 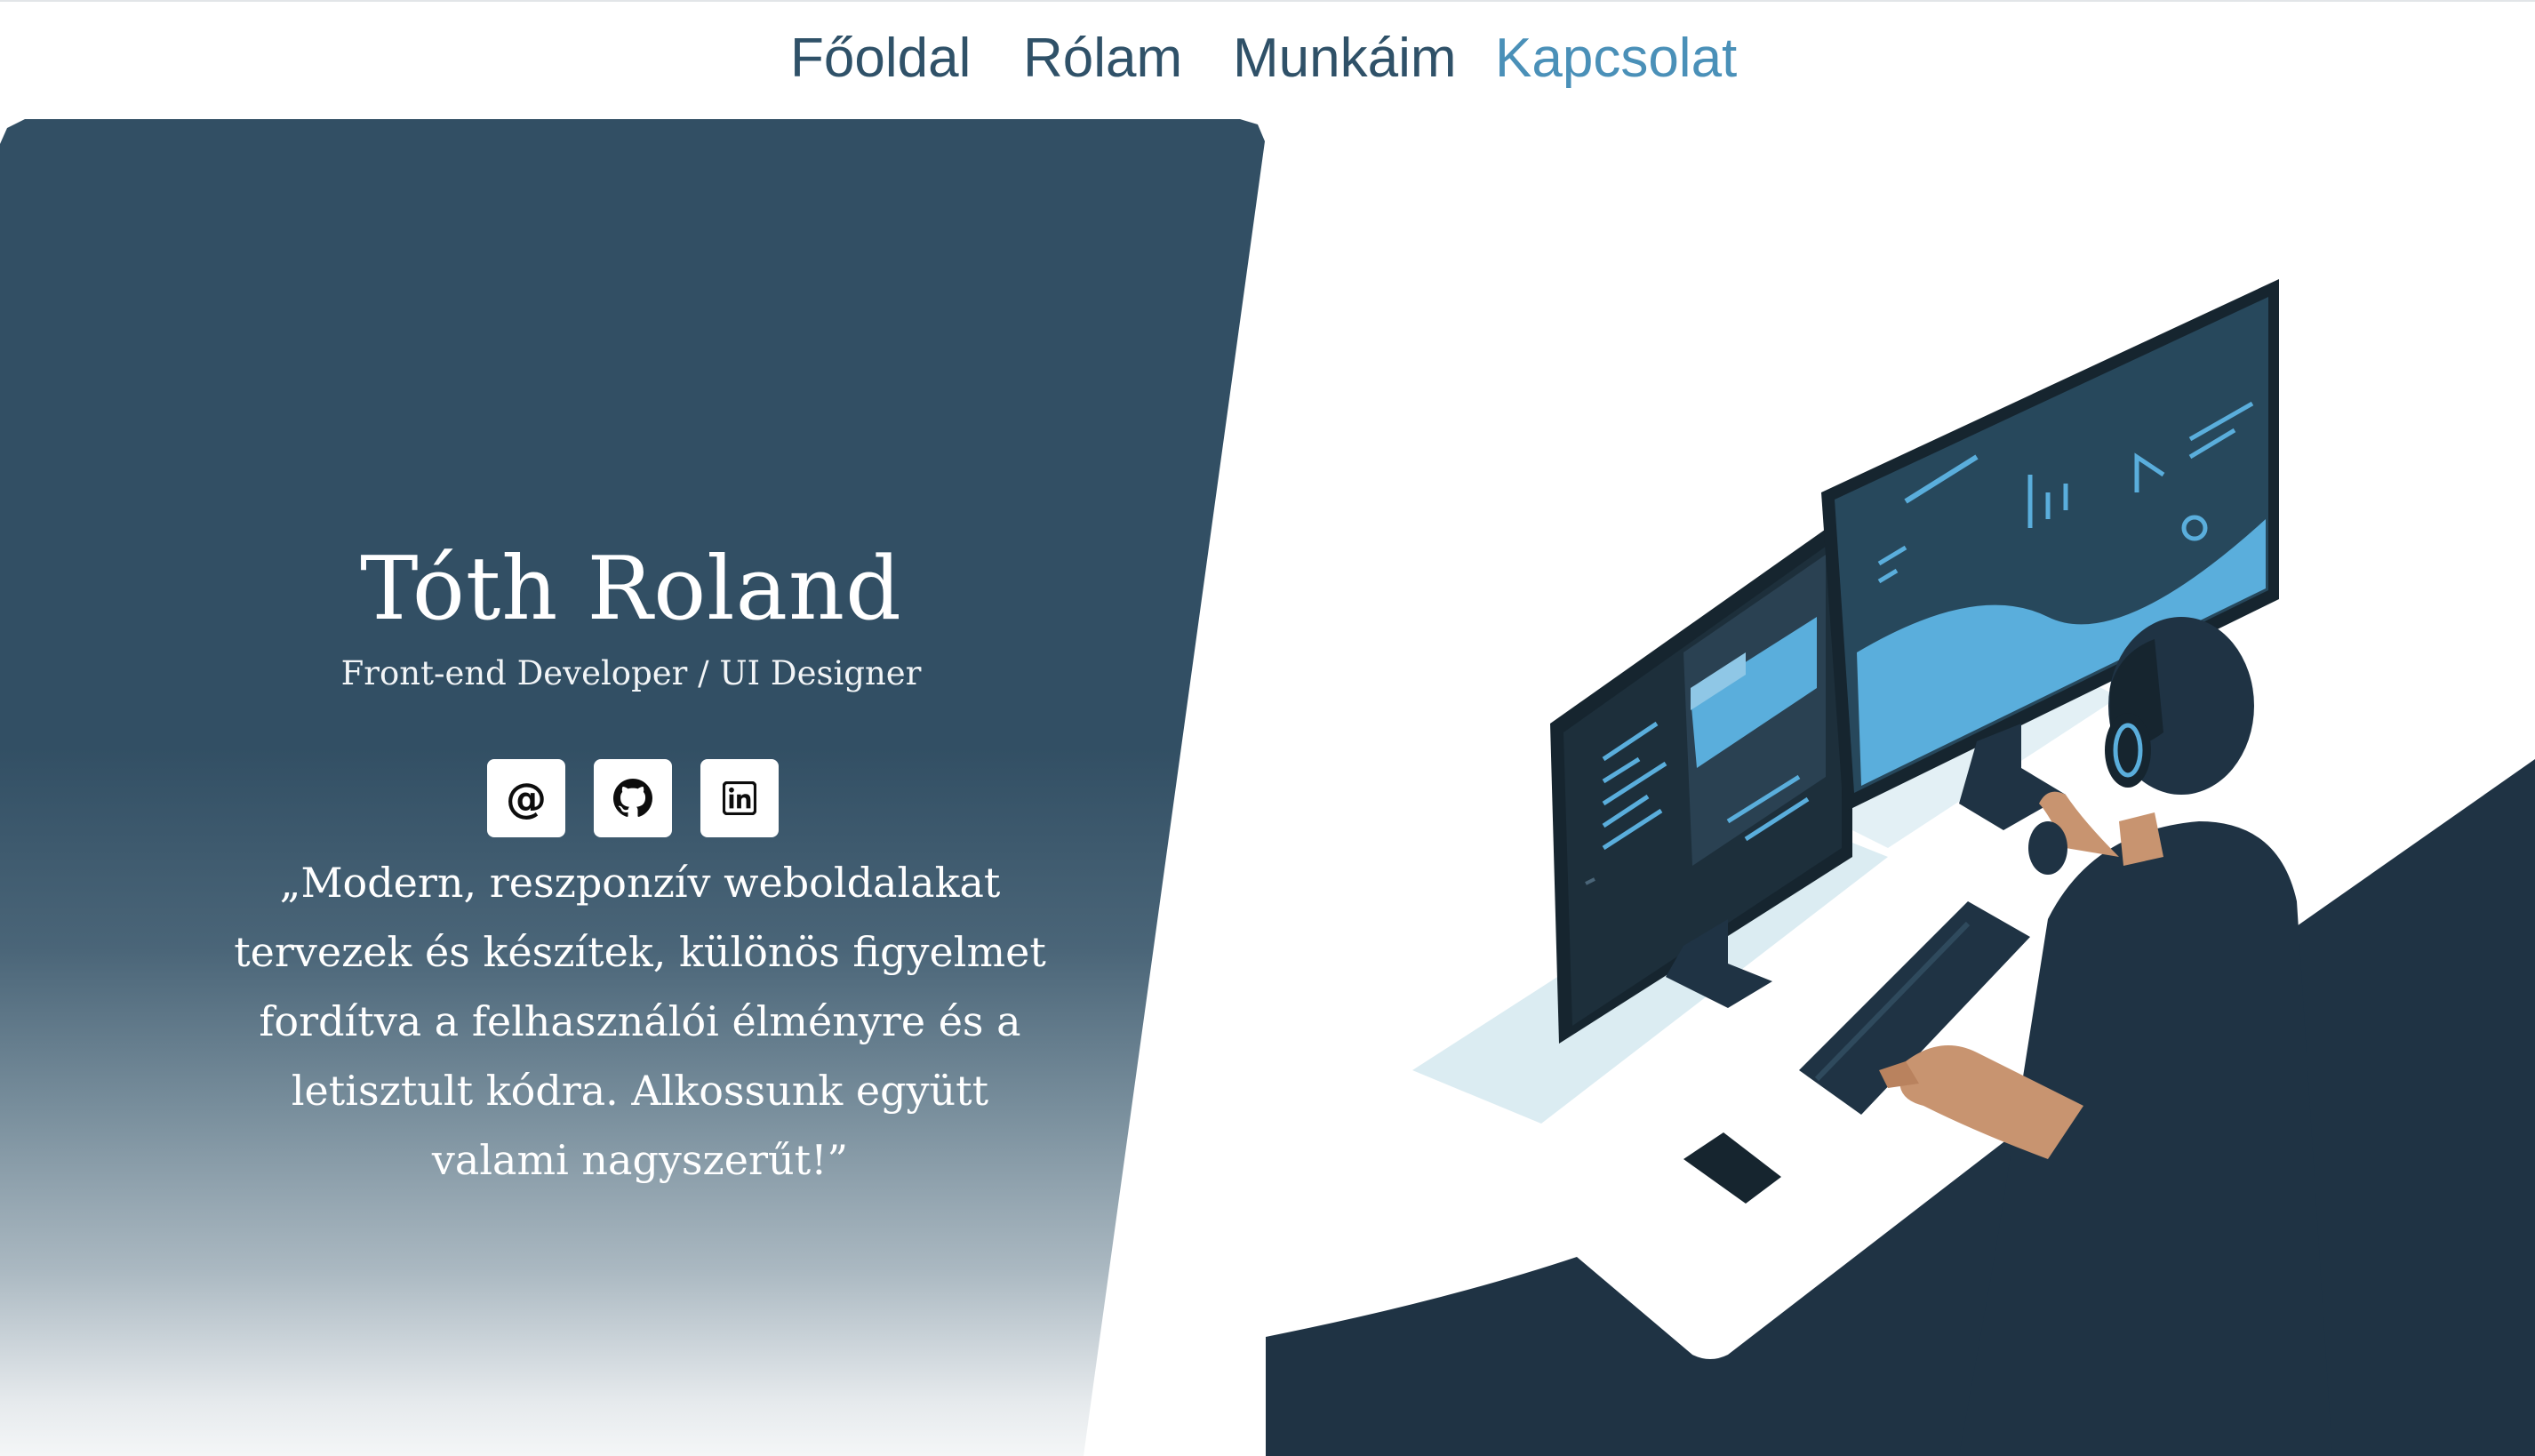 I want to click on at-sign-icon: @, so click(x=526, y=798).